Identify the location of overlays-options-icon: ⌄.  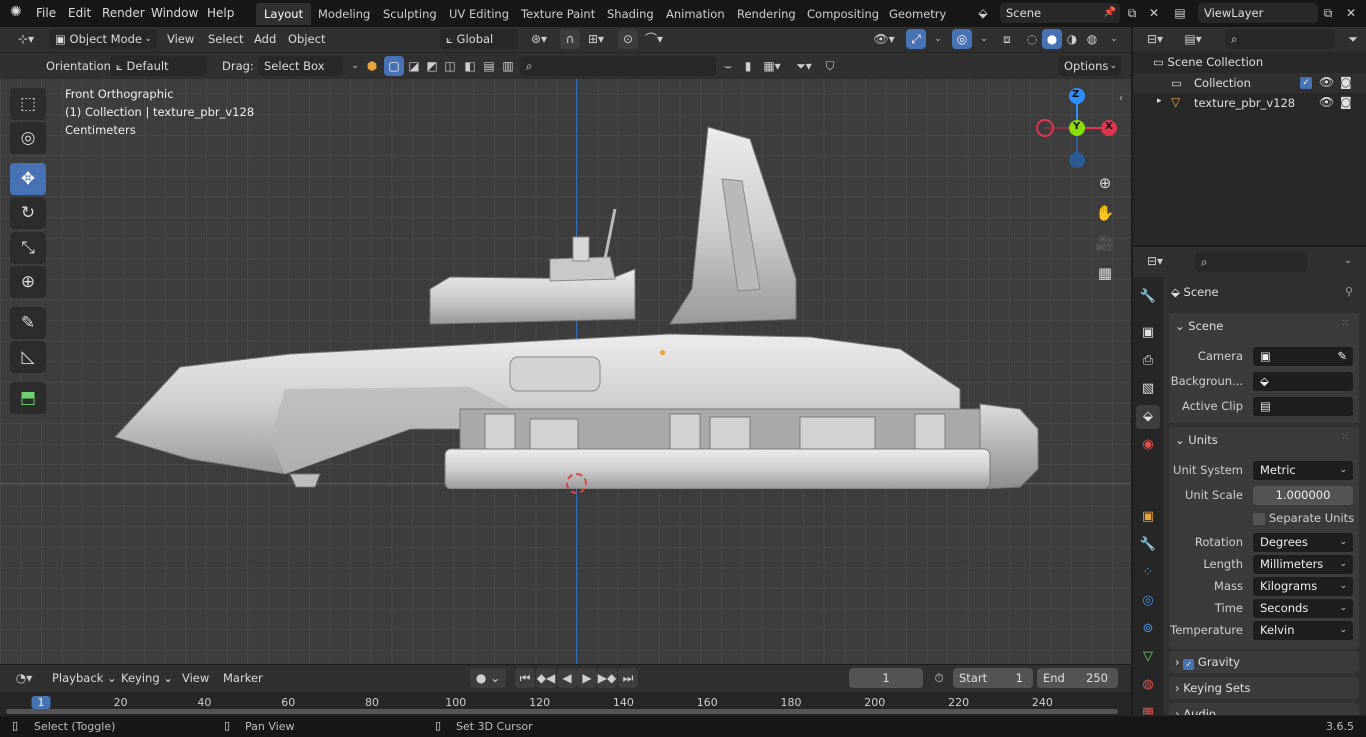
(984, 39).